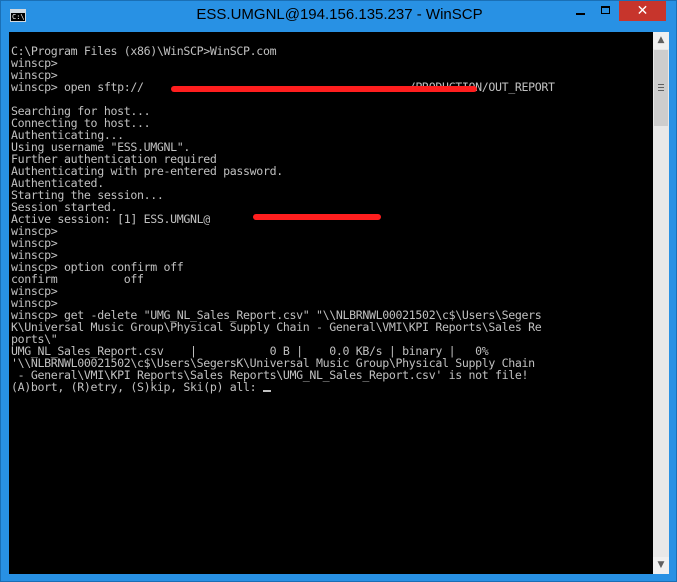  I want to click on title-bar: C:\ ESS.UMGNL@194.156.135.237 - WinSCP ✕, so click(338, 16).